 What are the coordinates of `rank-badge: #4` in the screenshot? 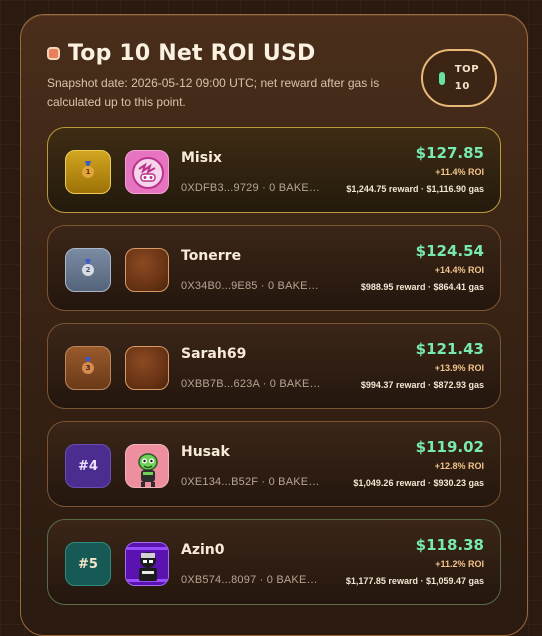 It's located at (88, 466).